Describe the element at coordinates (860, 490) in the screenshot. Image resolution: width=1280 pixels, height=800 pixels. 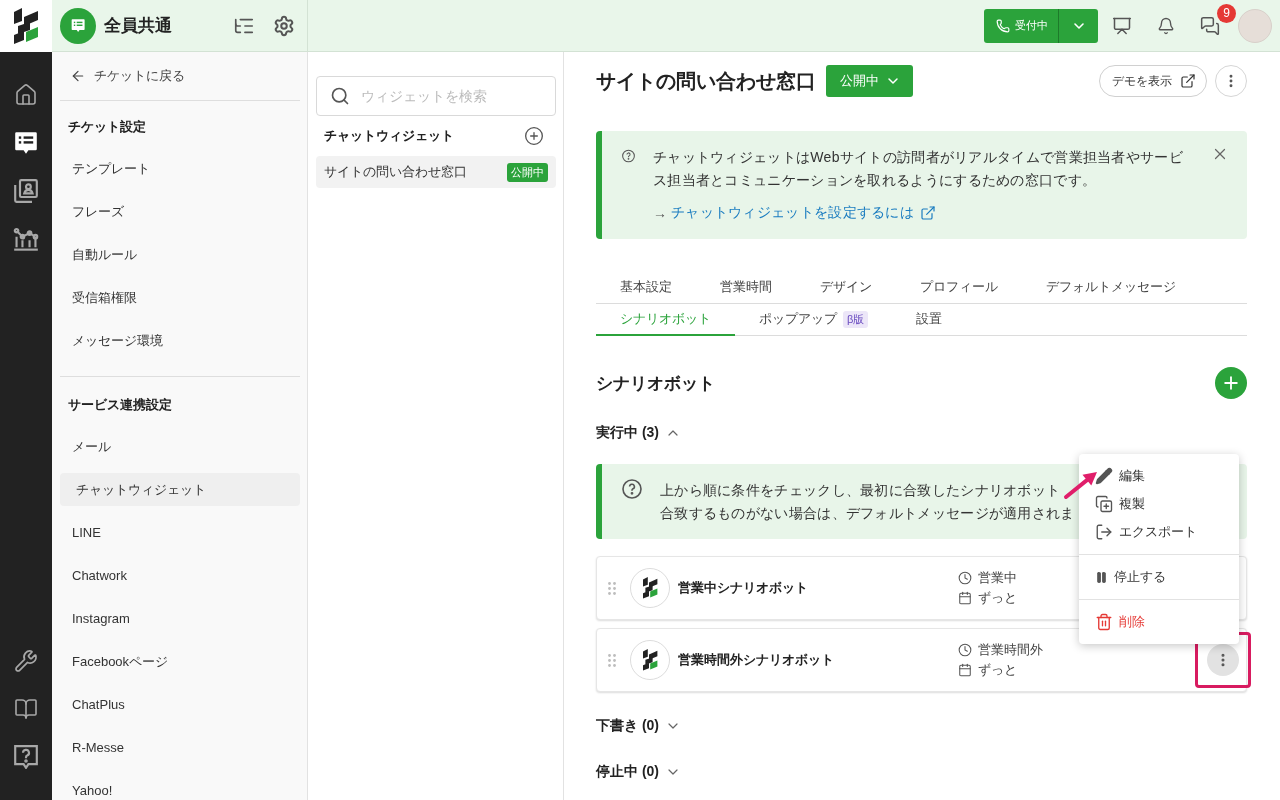
I see `notice-text: 上から順に条件をチェックし、最初に合致したシナリオボット` at that location.